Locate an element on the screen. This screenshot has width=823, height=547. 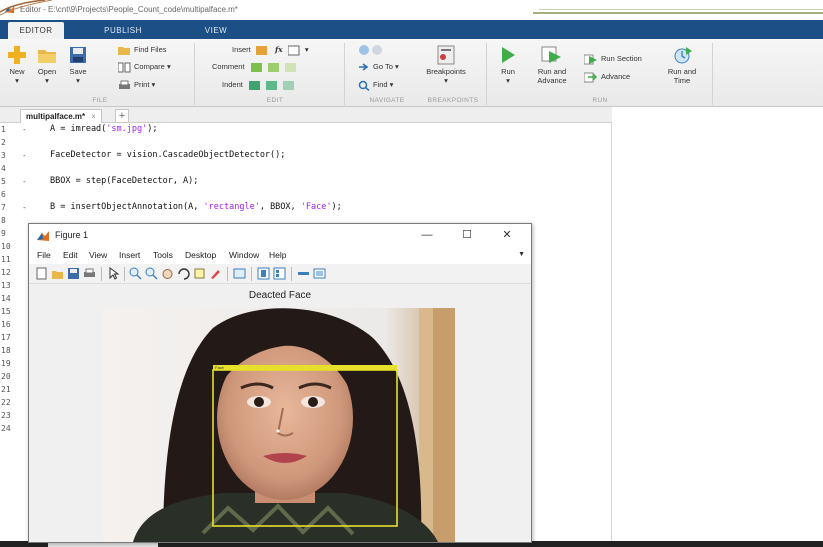
minimize-button: — is located at coordinates (427, 235).